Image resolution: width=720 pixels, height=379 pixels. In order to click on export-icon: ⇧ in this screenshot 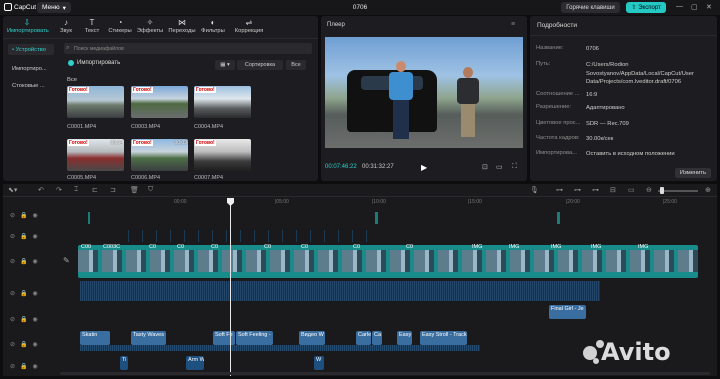, I will do `click(634, 8)`.